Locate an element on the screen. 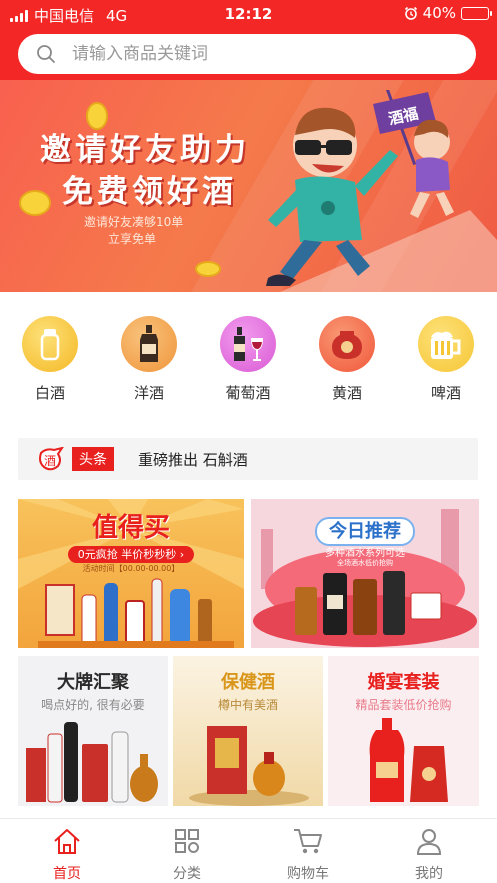  promo-baojianjiu: 保健酒 樽中有美酒 is located at coordinates (248, 731).